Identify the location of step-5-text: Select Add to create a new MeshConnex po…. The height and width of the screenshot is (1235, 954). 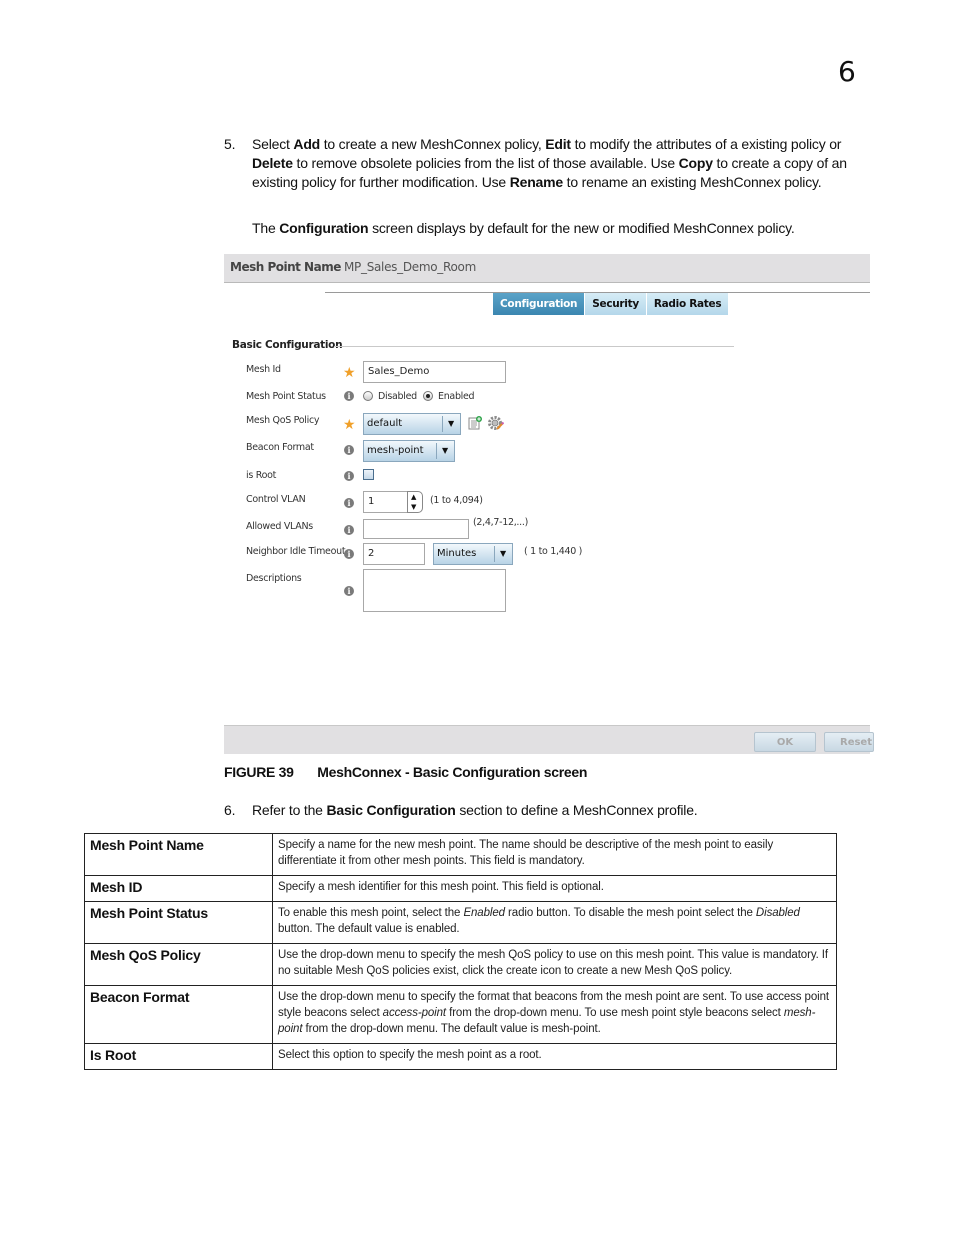
(561, 163).